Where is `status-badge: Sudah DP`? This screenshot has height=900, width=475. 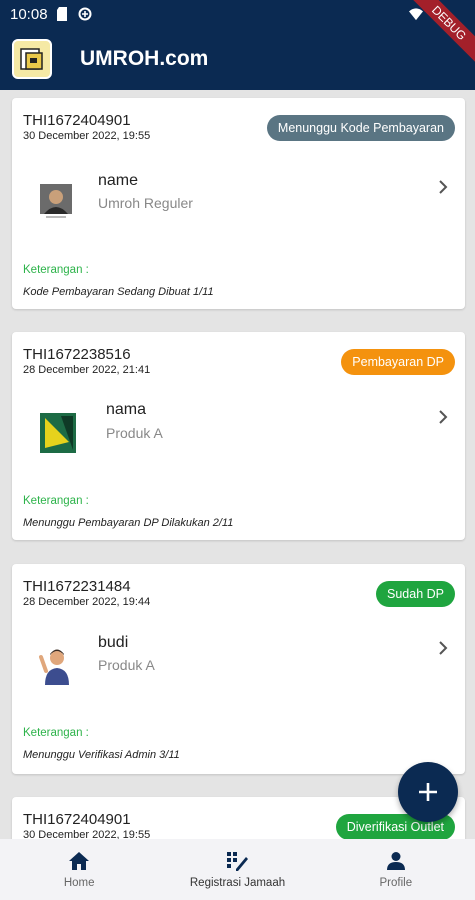
status-badge: Sudah DP is located at coordinates (415, 594).